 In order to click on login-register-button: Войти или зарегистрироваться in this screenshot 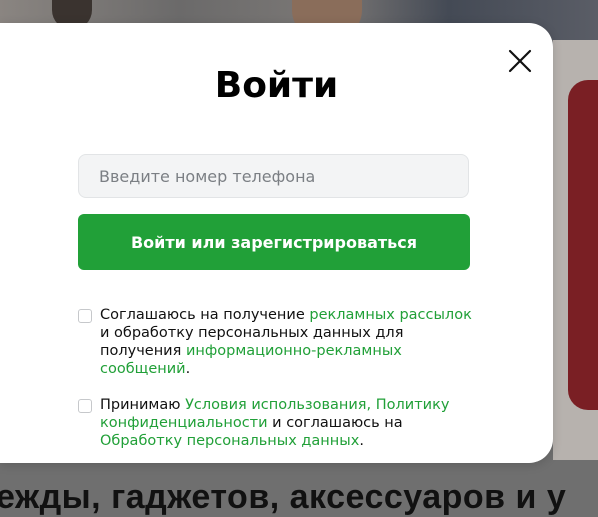, I will do `click(274, 242)`.